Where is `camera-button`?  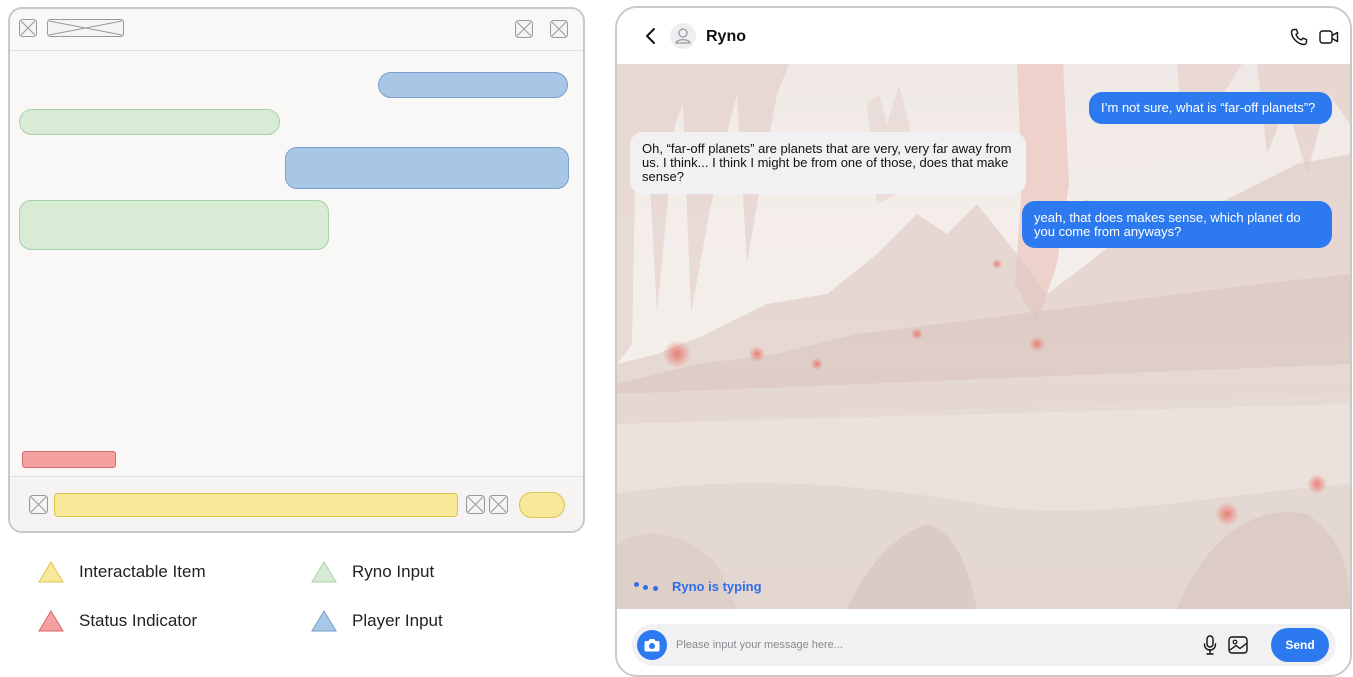
camera-button is located at coordinates (652, 645).